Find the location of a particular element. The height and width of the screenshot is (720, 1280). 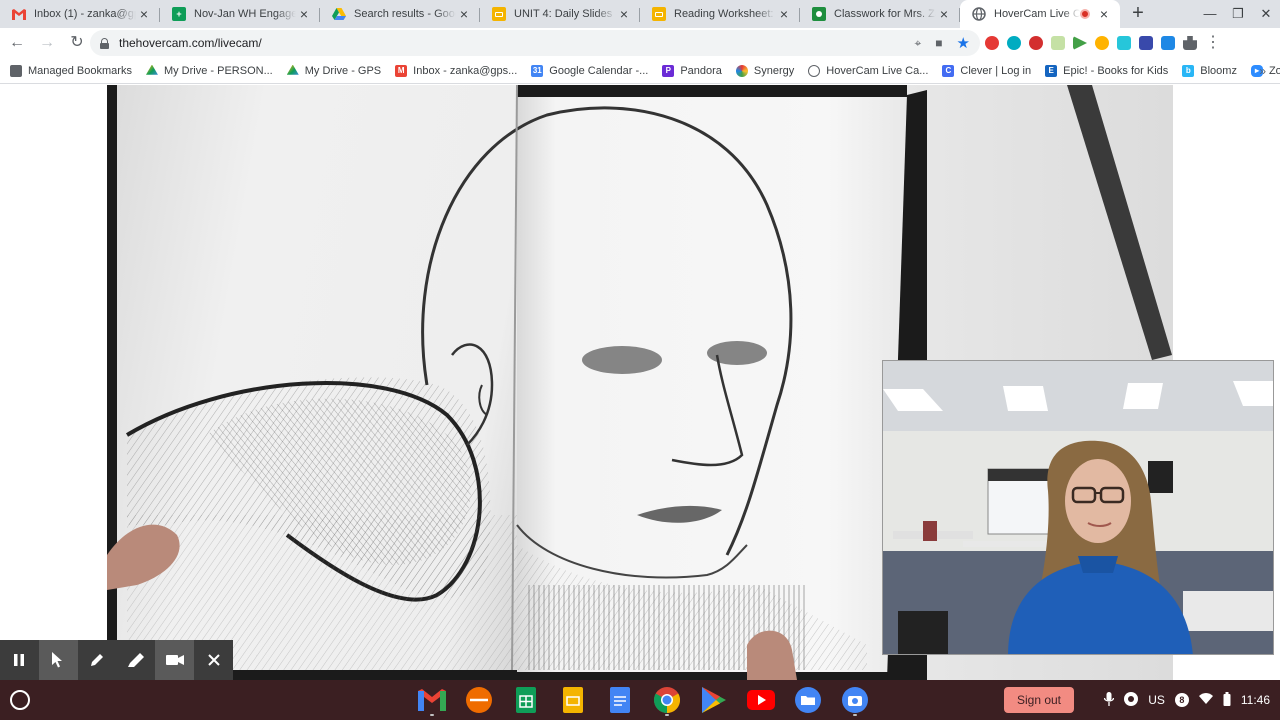

tab-title: Inbox (1) - zanka@gpsm is located at coordinates (85, 14).